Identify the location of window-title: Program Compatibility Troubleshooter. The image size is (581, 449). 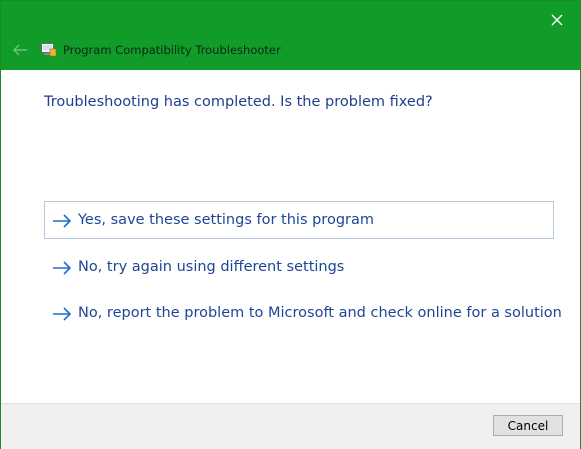
(172, 50).